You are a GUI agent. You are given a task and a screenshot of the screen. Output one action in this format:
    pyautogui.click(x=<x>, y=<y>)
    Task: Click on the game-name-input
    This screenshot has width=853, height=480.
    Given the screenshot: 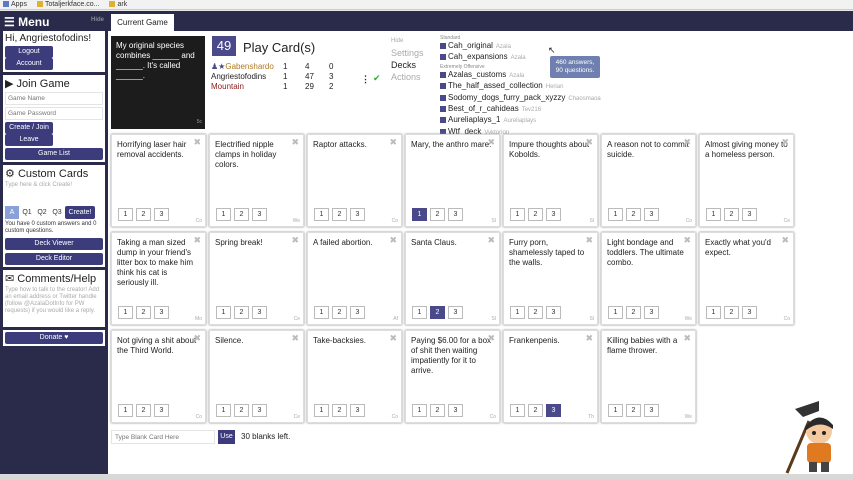 What is the action you would take?
    pyautogui.click(x=54, y=98)
    